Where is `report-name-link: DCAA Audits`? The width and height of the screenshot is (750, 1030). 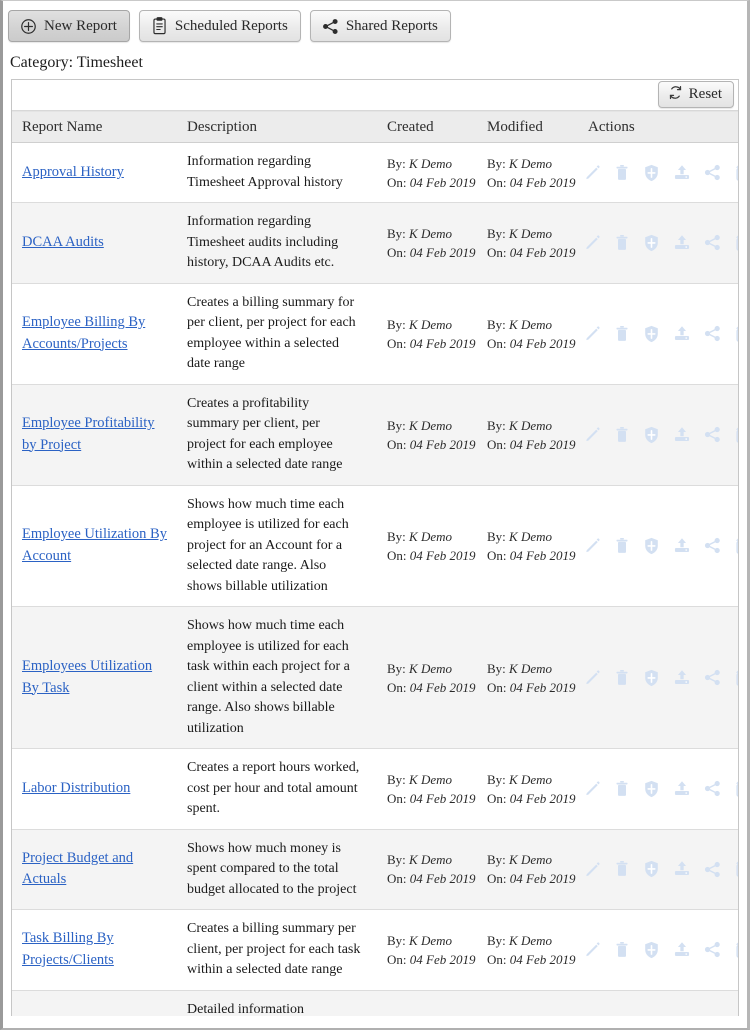
report-name-link: DCAA Audits is located at coordinates (63, 242).